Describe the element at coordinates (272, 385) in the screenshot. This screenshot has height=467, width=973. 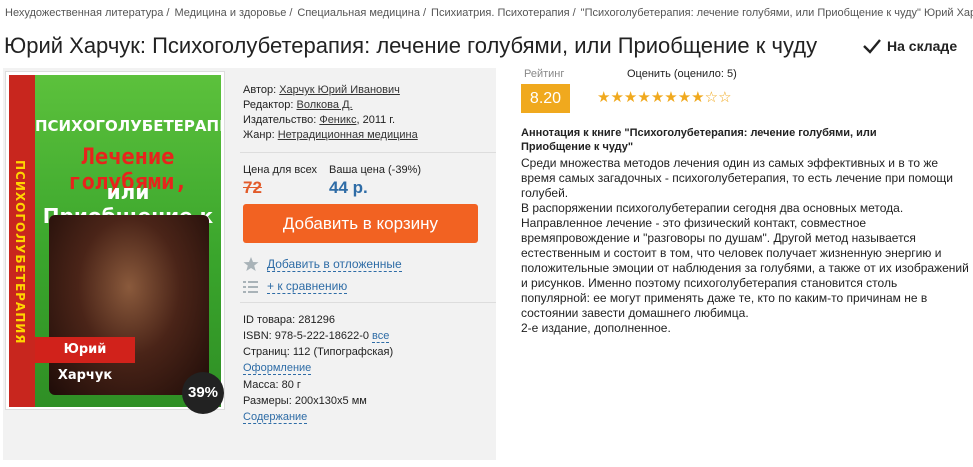
I see `weight: Масса: 80 г` at that location.